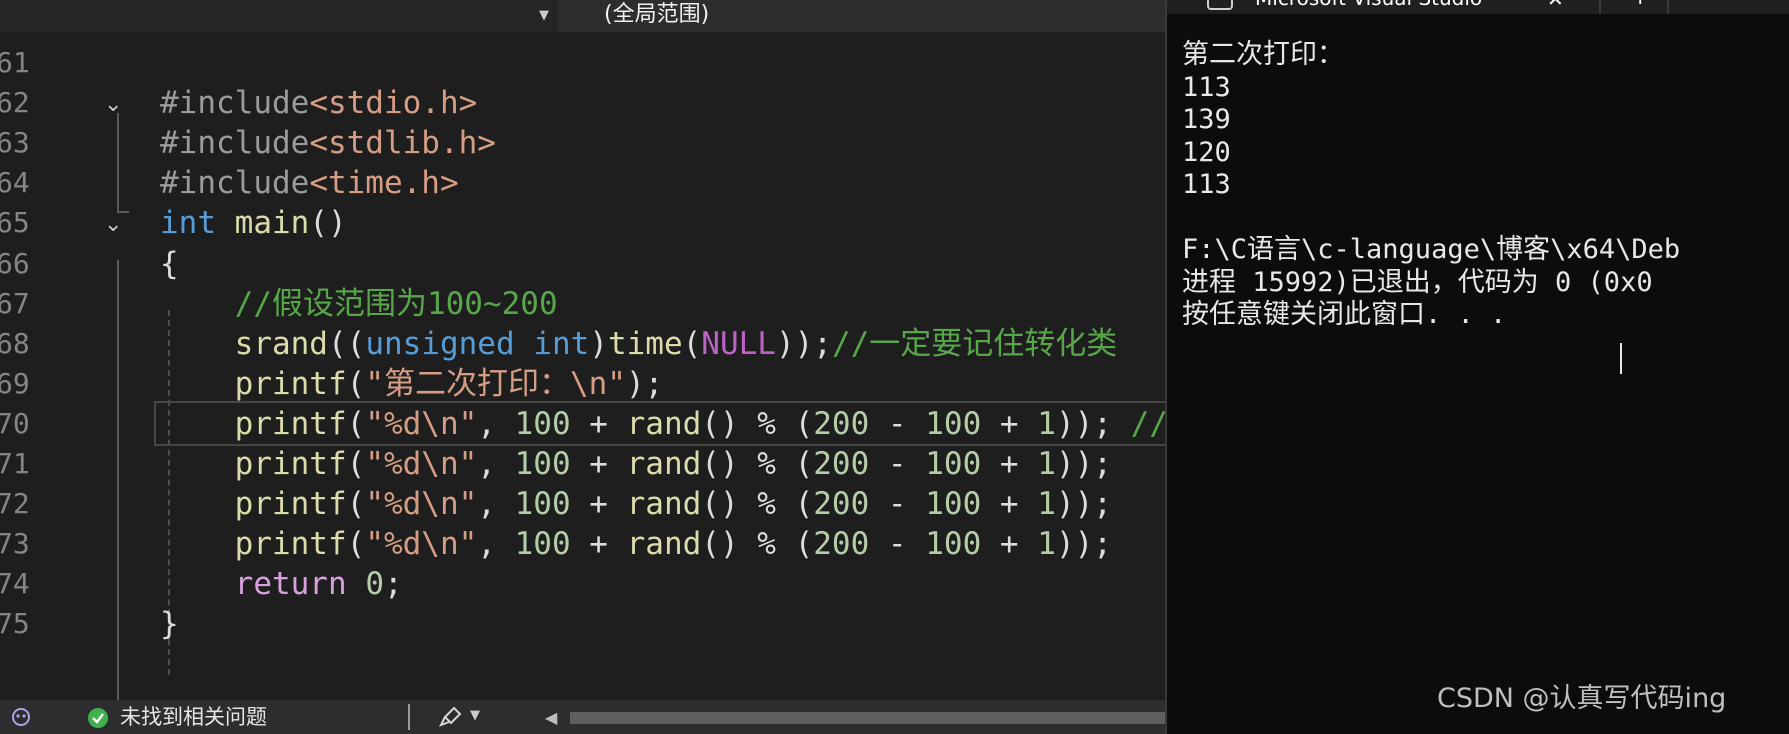  What do you see at coordinates (867, 718) in the screenshot?
I see `horizontal-scrollbar-thumb` at bounding box center [867, 718].